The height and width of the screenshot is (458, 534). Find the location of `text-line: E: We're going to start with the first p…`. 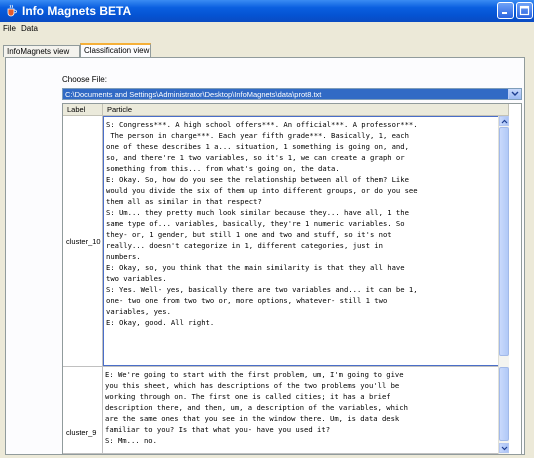

text-line: E: We're going to start with the first p… is located at coordinates (254, 374).